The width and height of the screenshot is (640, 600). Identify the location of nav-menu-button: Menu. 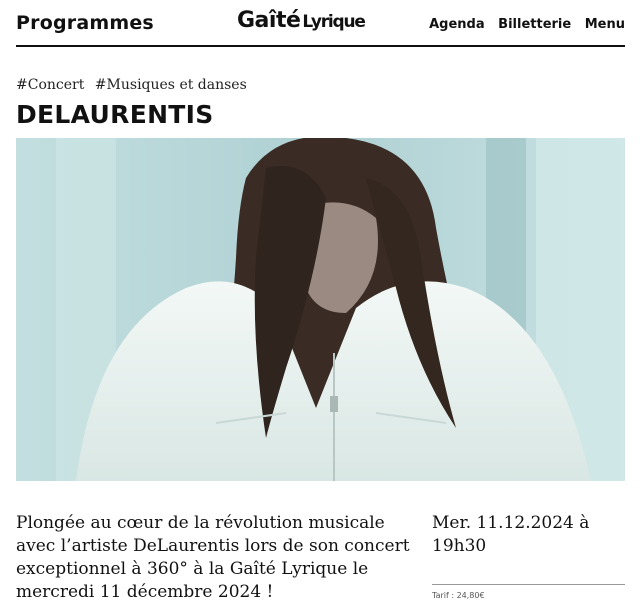
(605, 24).